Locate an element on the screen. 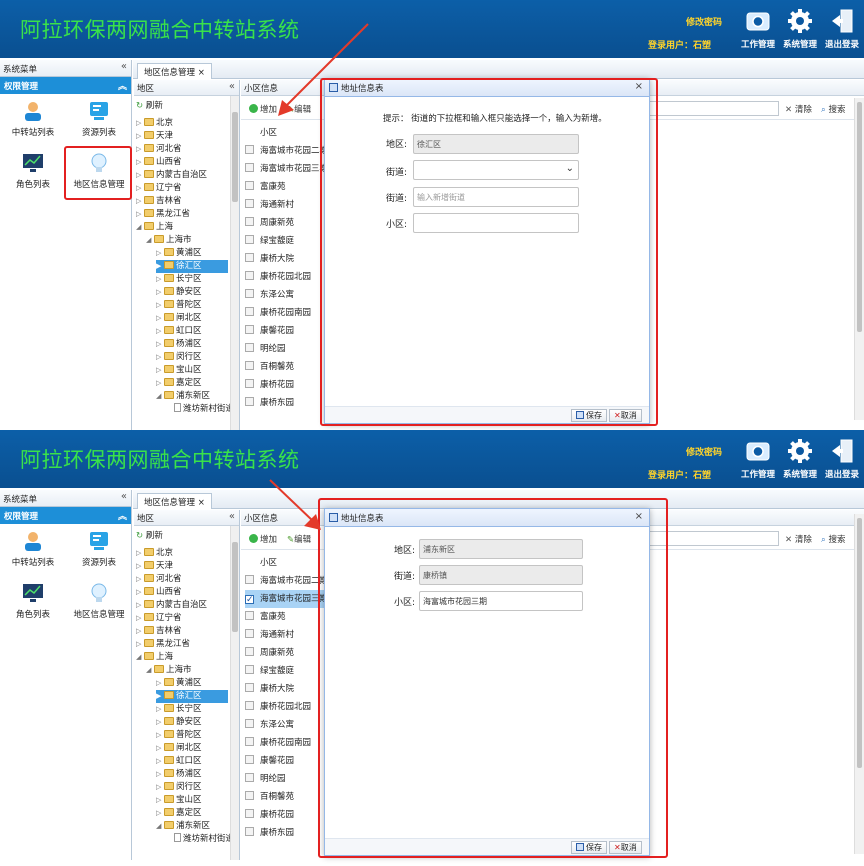 This screenshot has height=866, width=864. tree-node: ◢ 上海 is located at coordinates (154, 227).